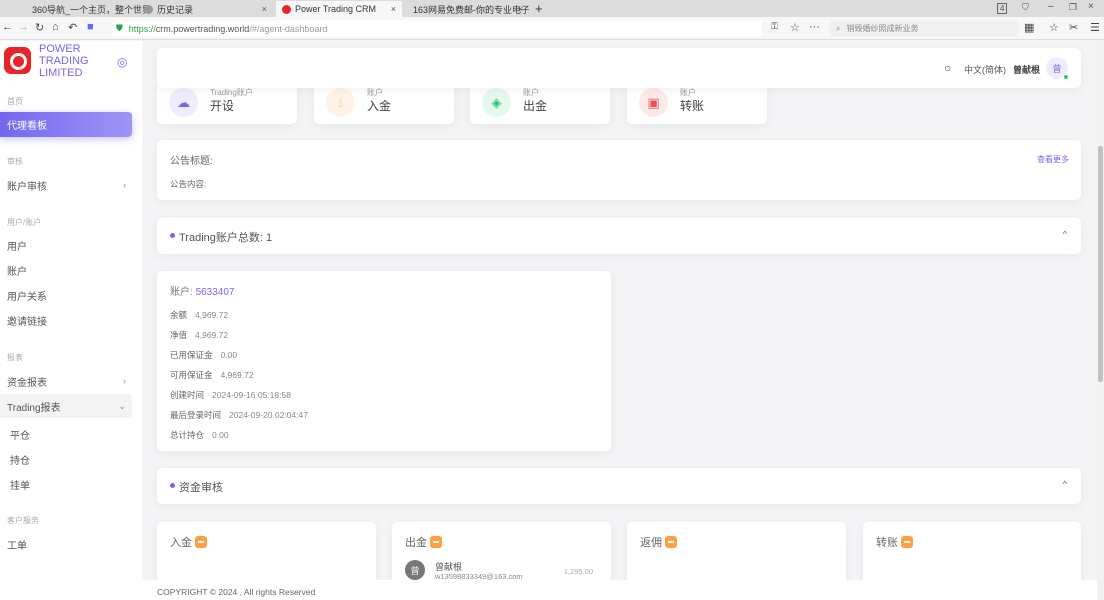 This screenshot has height=600, width=1104. I want to click on scrollbar, so click(1100, 320).